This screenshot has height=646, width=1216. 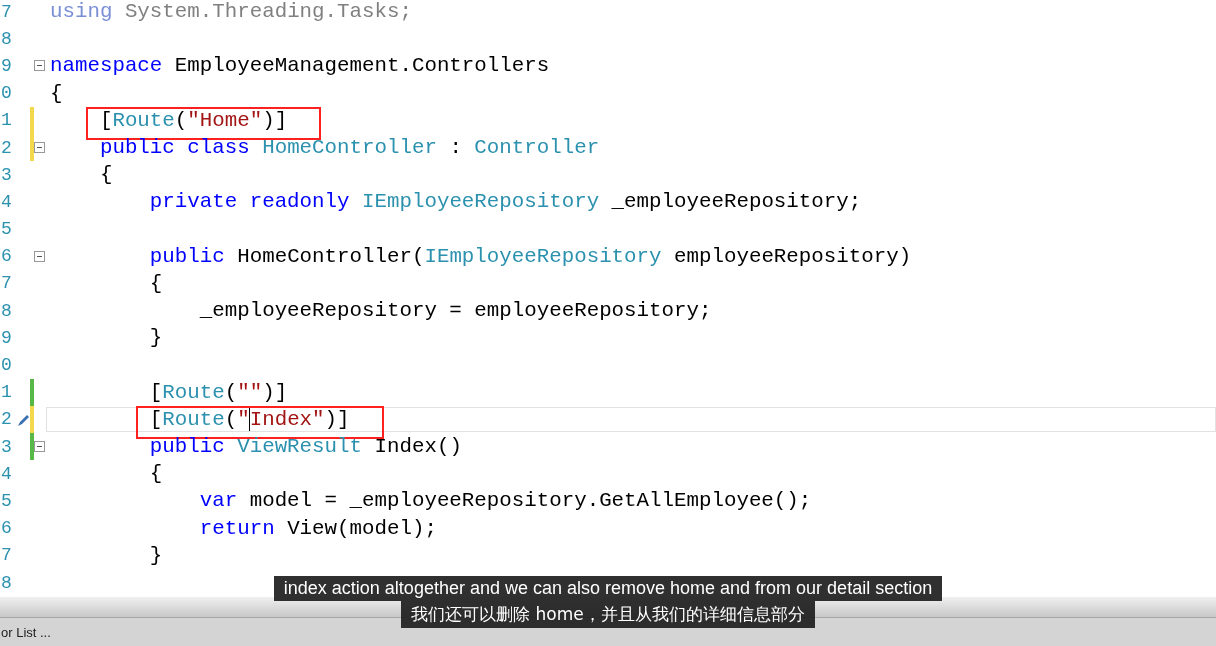 I want to click on code-line: public ViewResult Index(), so click(x=305, y=447).